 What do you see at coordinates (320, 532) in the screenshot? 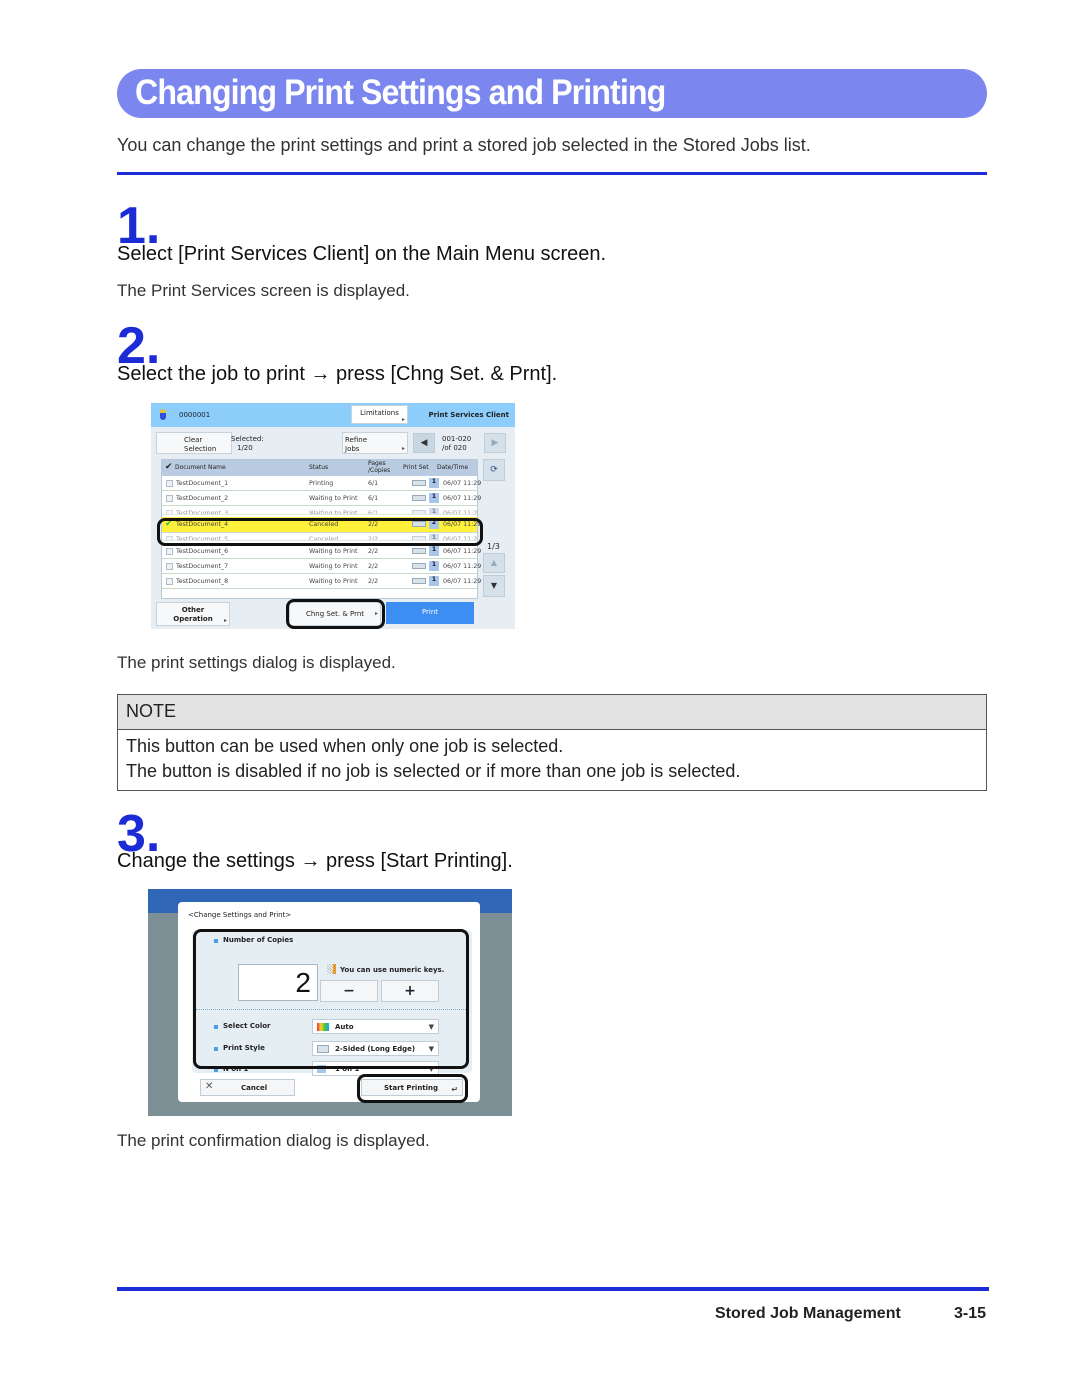
I see `selected-row-highlight` at bounding box center [320, 532].